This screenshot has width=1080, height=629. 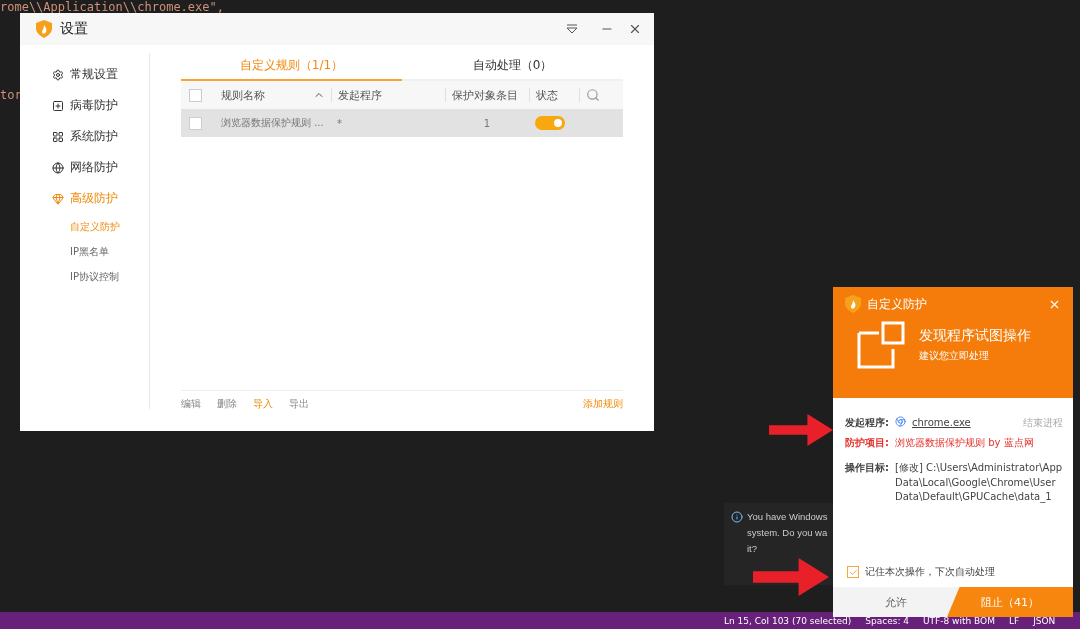 I want to click on sidebar-subitem: IP协议控制, so click(x=100, y=276).